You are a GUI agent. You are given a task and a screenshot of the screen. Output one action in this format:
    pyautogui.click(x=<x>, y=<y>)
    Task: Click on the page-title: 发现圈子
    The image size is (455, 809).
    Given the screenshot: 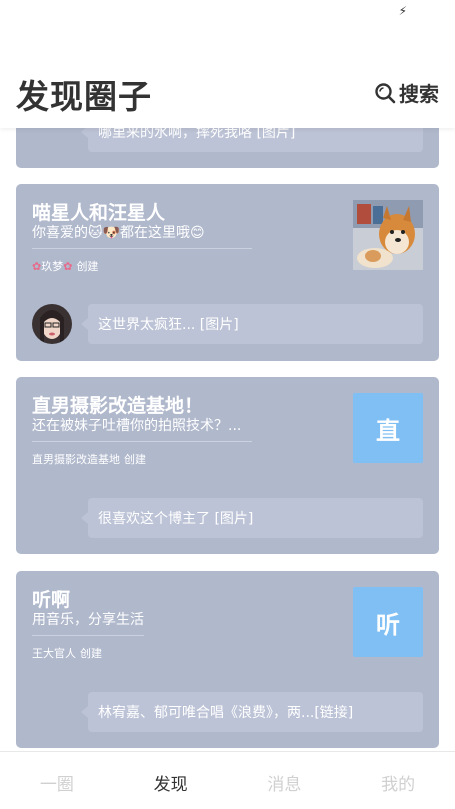 What is the action you would take?
    pyautogui.click(x=84, y=96)
    